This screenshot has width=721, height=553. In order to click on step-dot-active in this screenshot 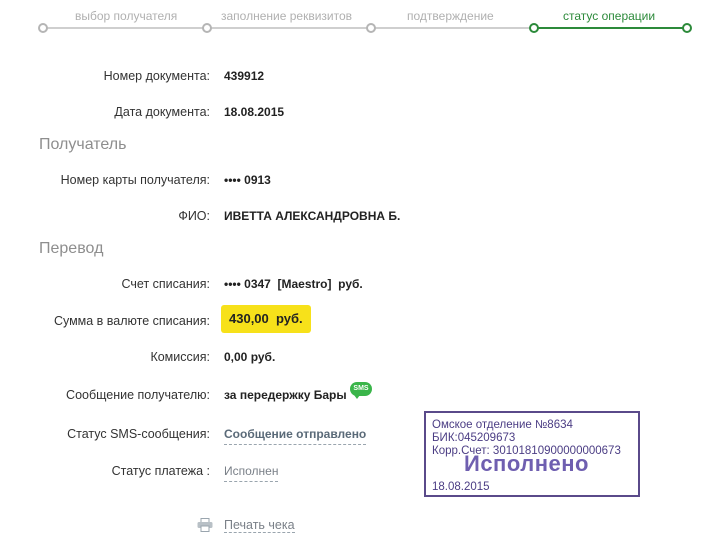, I will do `click(534, 28)`.